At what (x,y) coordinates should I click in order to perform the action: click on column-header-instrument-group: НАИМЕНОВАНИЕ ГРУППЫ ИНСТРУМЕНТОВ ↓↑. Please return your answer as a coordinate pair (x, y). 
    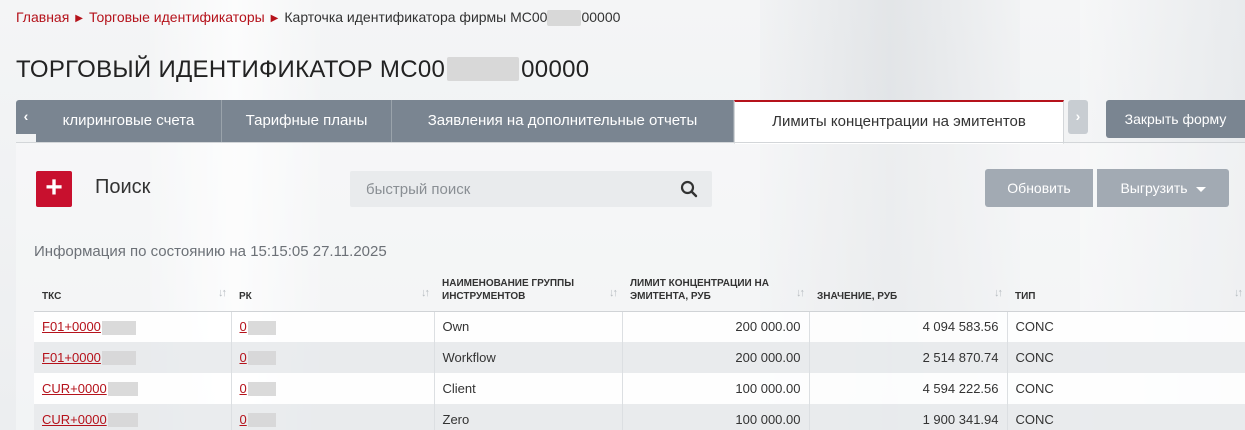
    Looking at the image, I should click on (528, 290).